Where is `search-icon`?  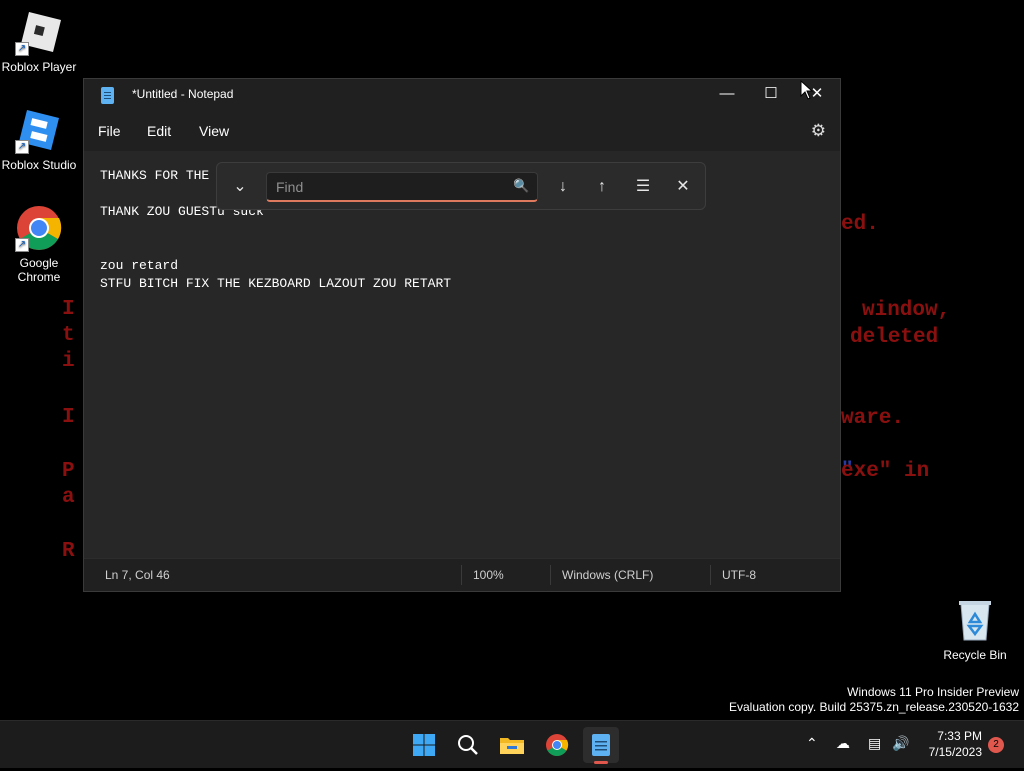
search-icon is located at coordinates (468, 745).